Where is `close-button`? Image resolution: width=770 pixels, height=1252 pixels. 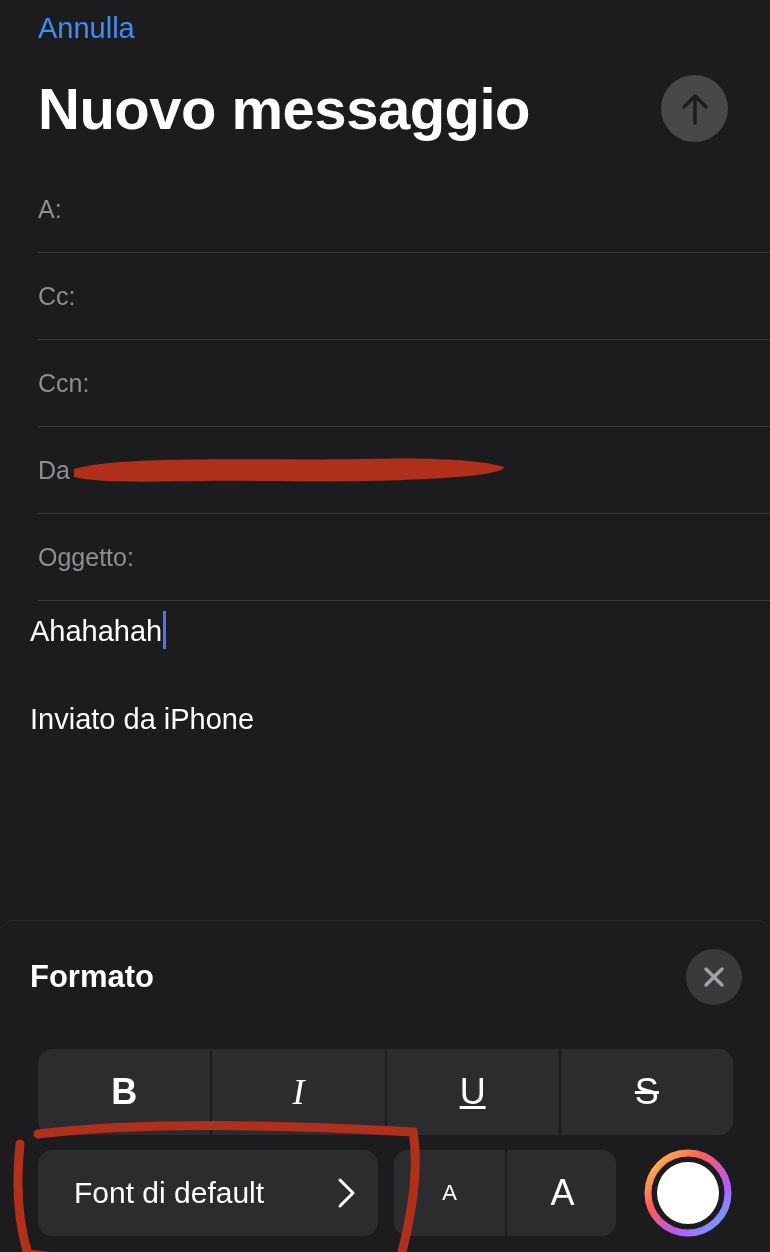
close-button is located at coordinates (714, 977).